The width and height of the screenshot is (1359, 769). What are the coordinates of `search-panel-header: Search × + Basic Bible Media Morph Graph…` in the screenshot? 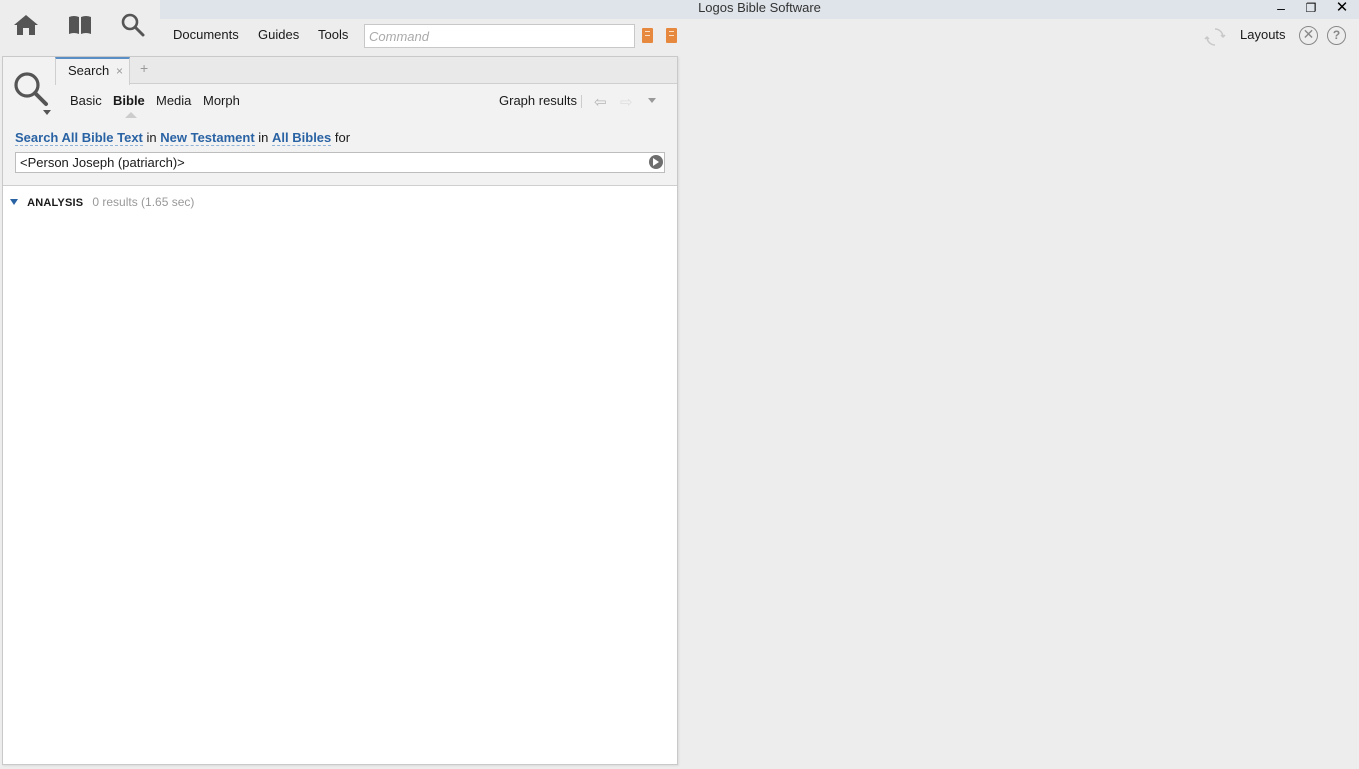 It's located at (340, 121).